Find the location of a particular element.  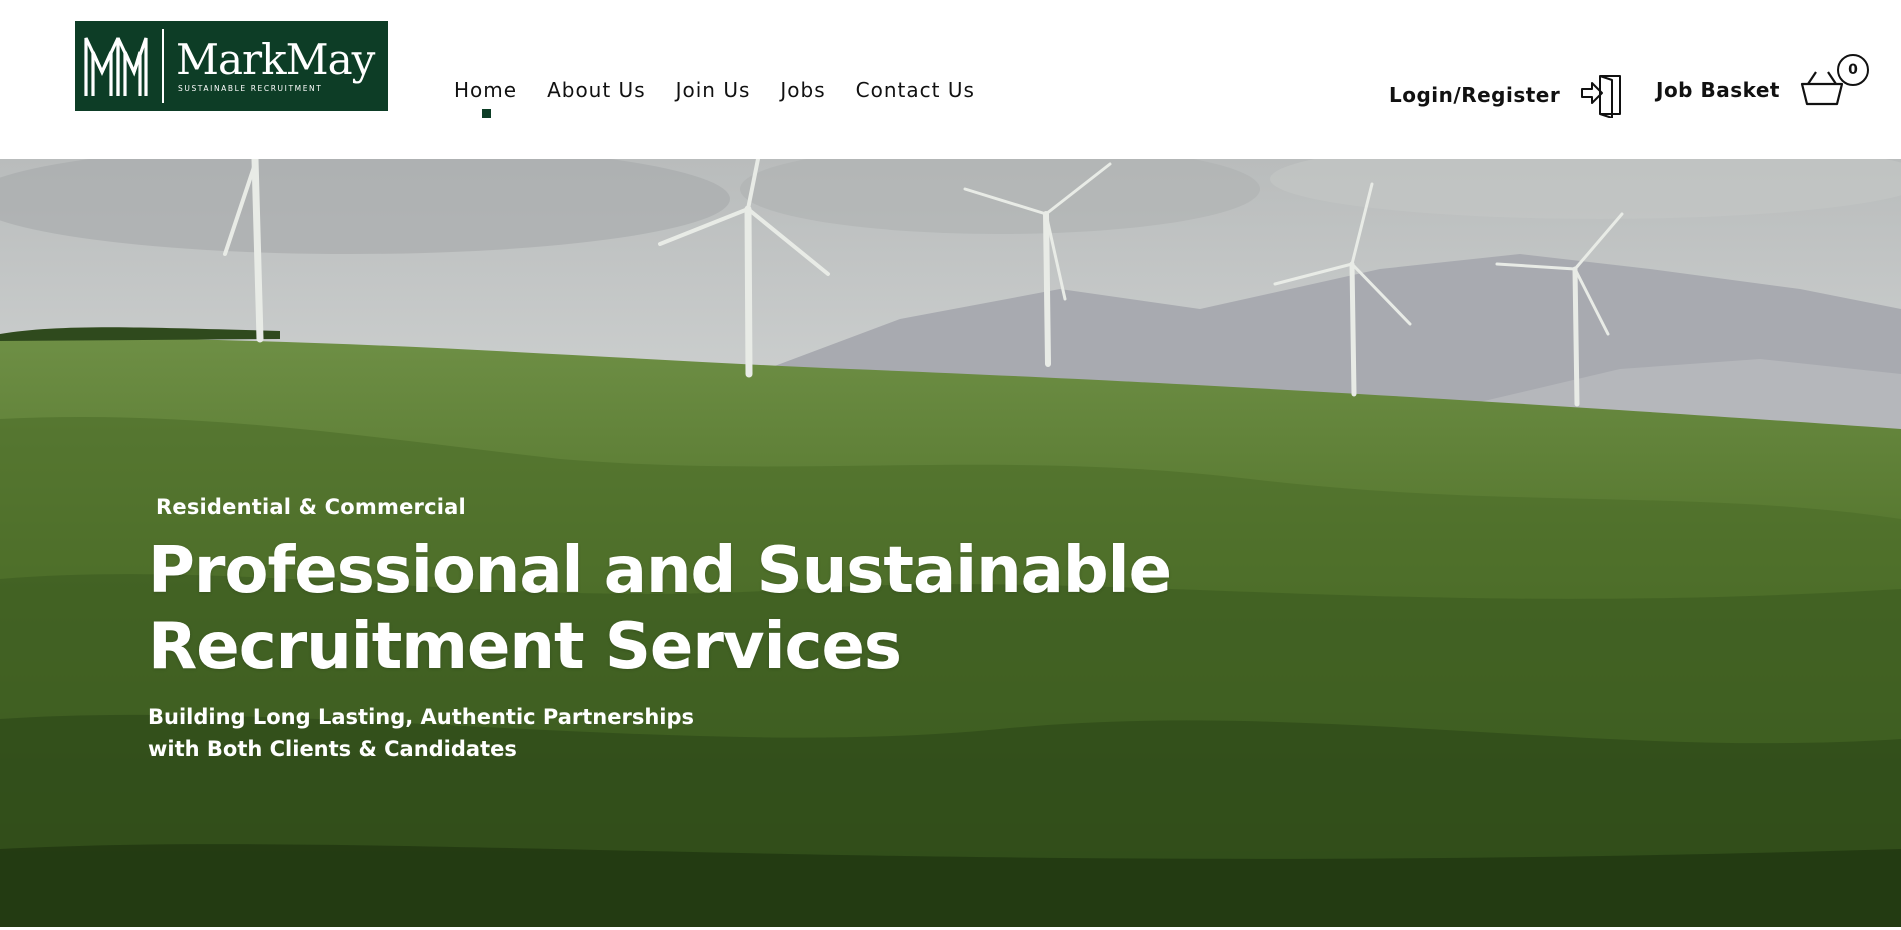

nav-contact-us: Contact Us is located at coordinates (915, 90).